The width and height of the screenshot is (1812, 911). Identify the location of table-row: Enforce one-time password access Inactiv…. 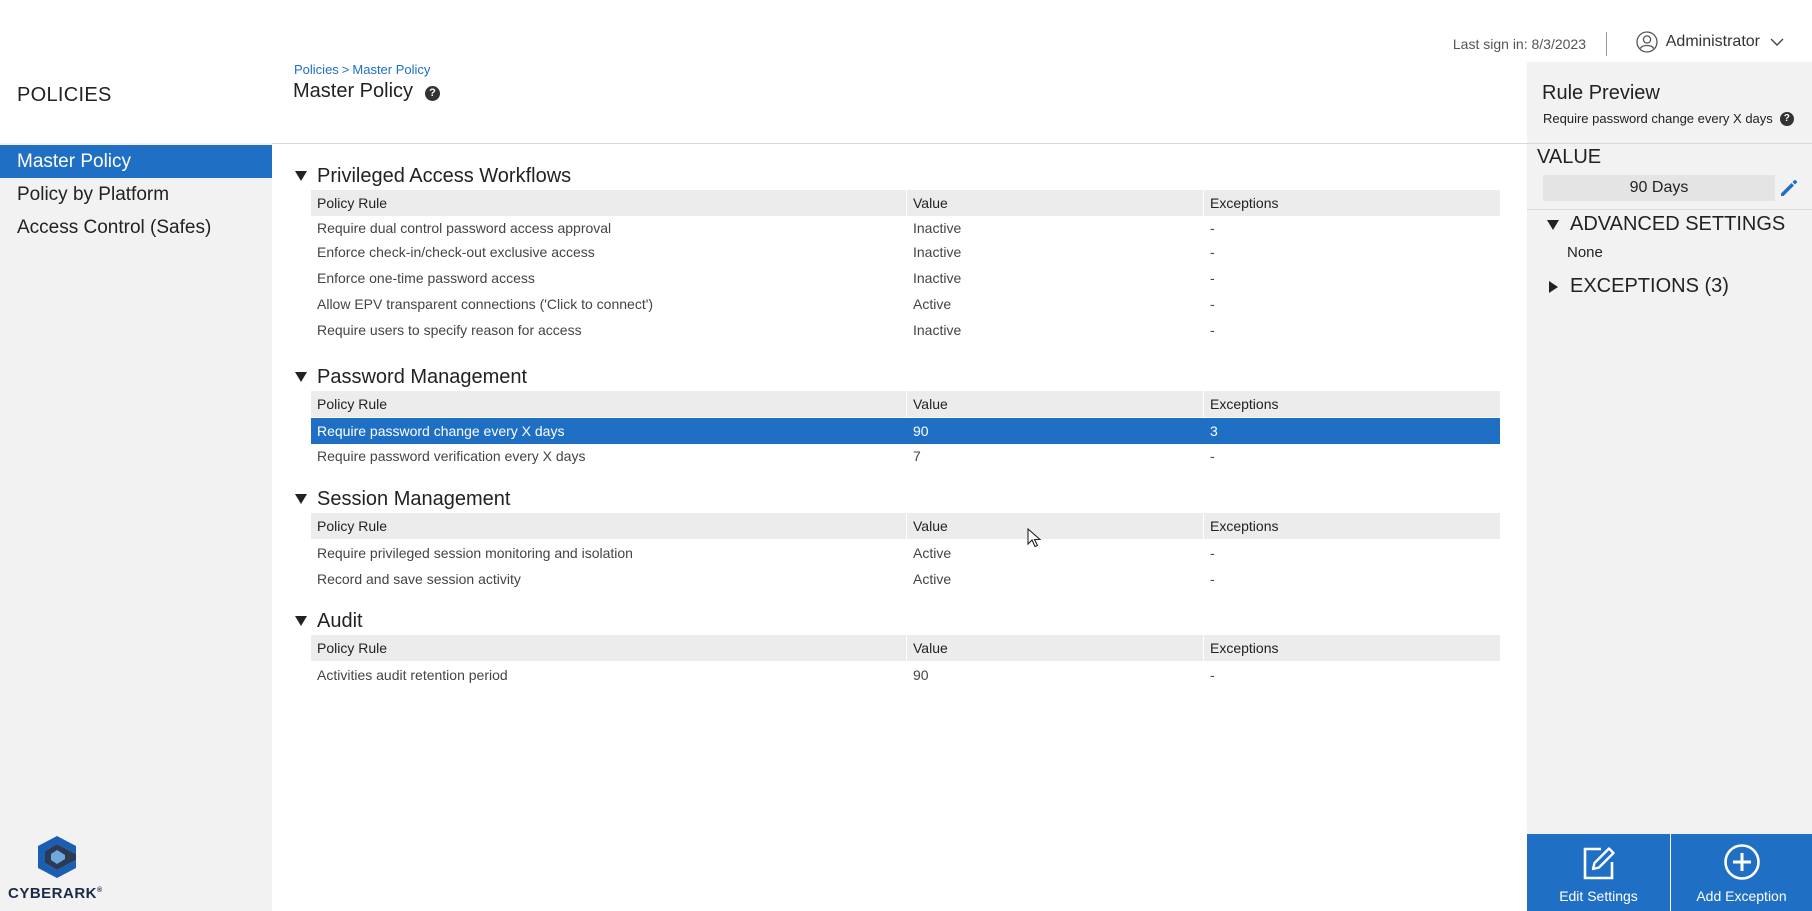
(905, 278).